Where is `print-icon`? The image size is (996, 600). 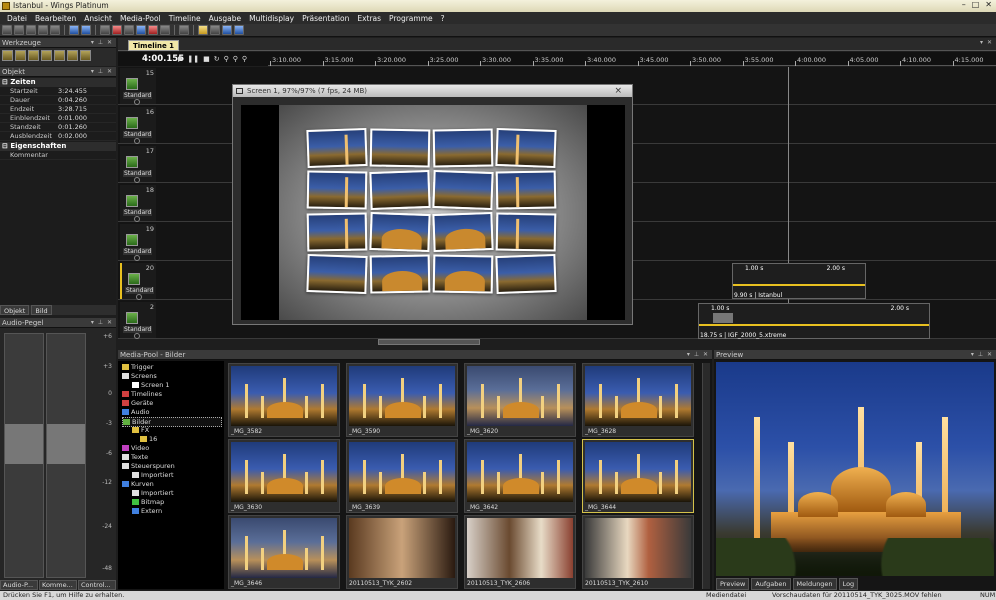
print-icon is located at coordinates (55, 30).